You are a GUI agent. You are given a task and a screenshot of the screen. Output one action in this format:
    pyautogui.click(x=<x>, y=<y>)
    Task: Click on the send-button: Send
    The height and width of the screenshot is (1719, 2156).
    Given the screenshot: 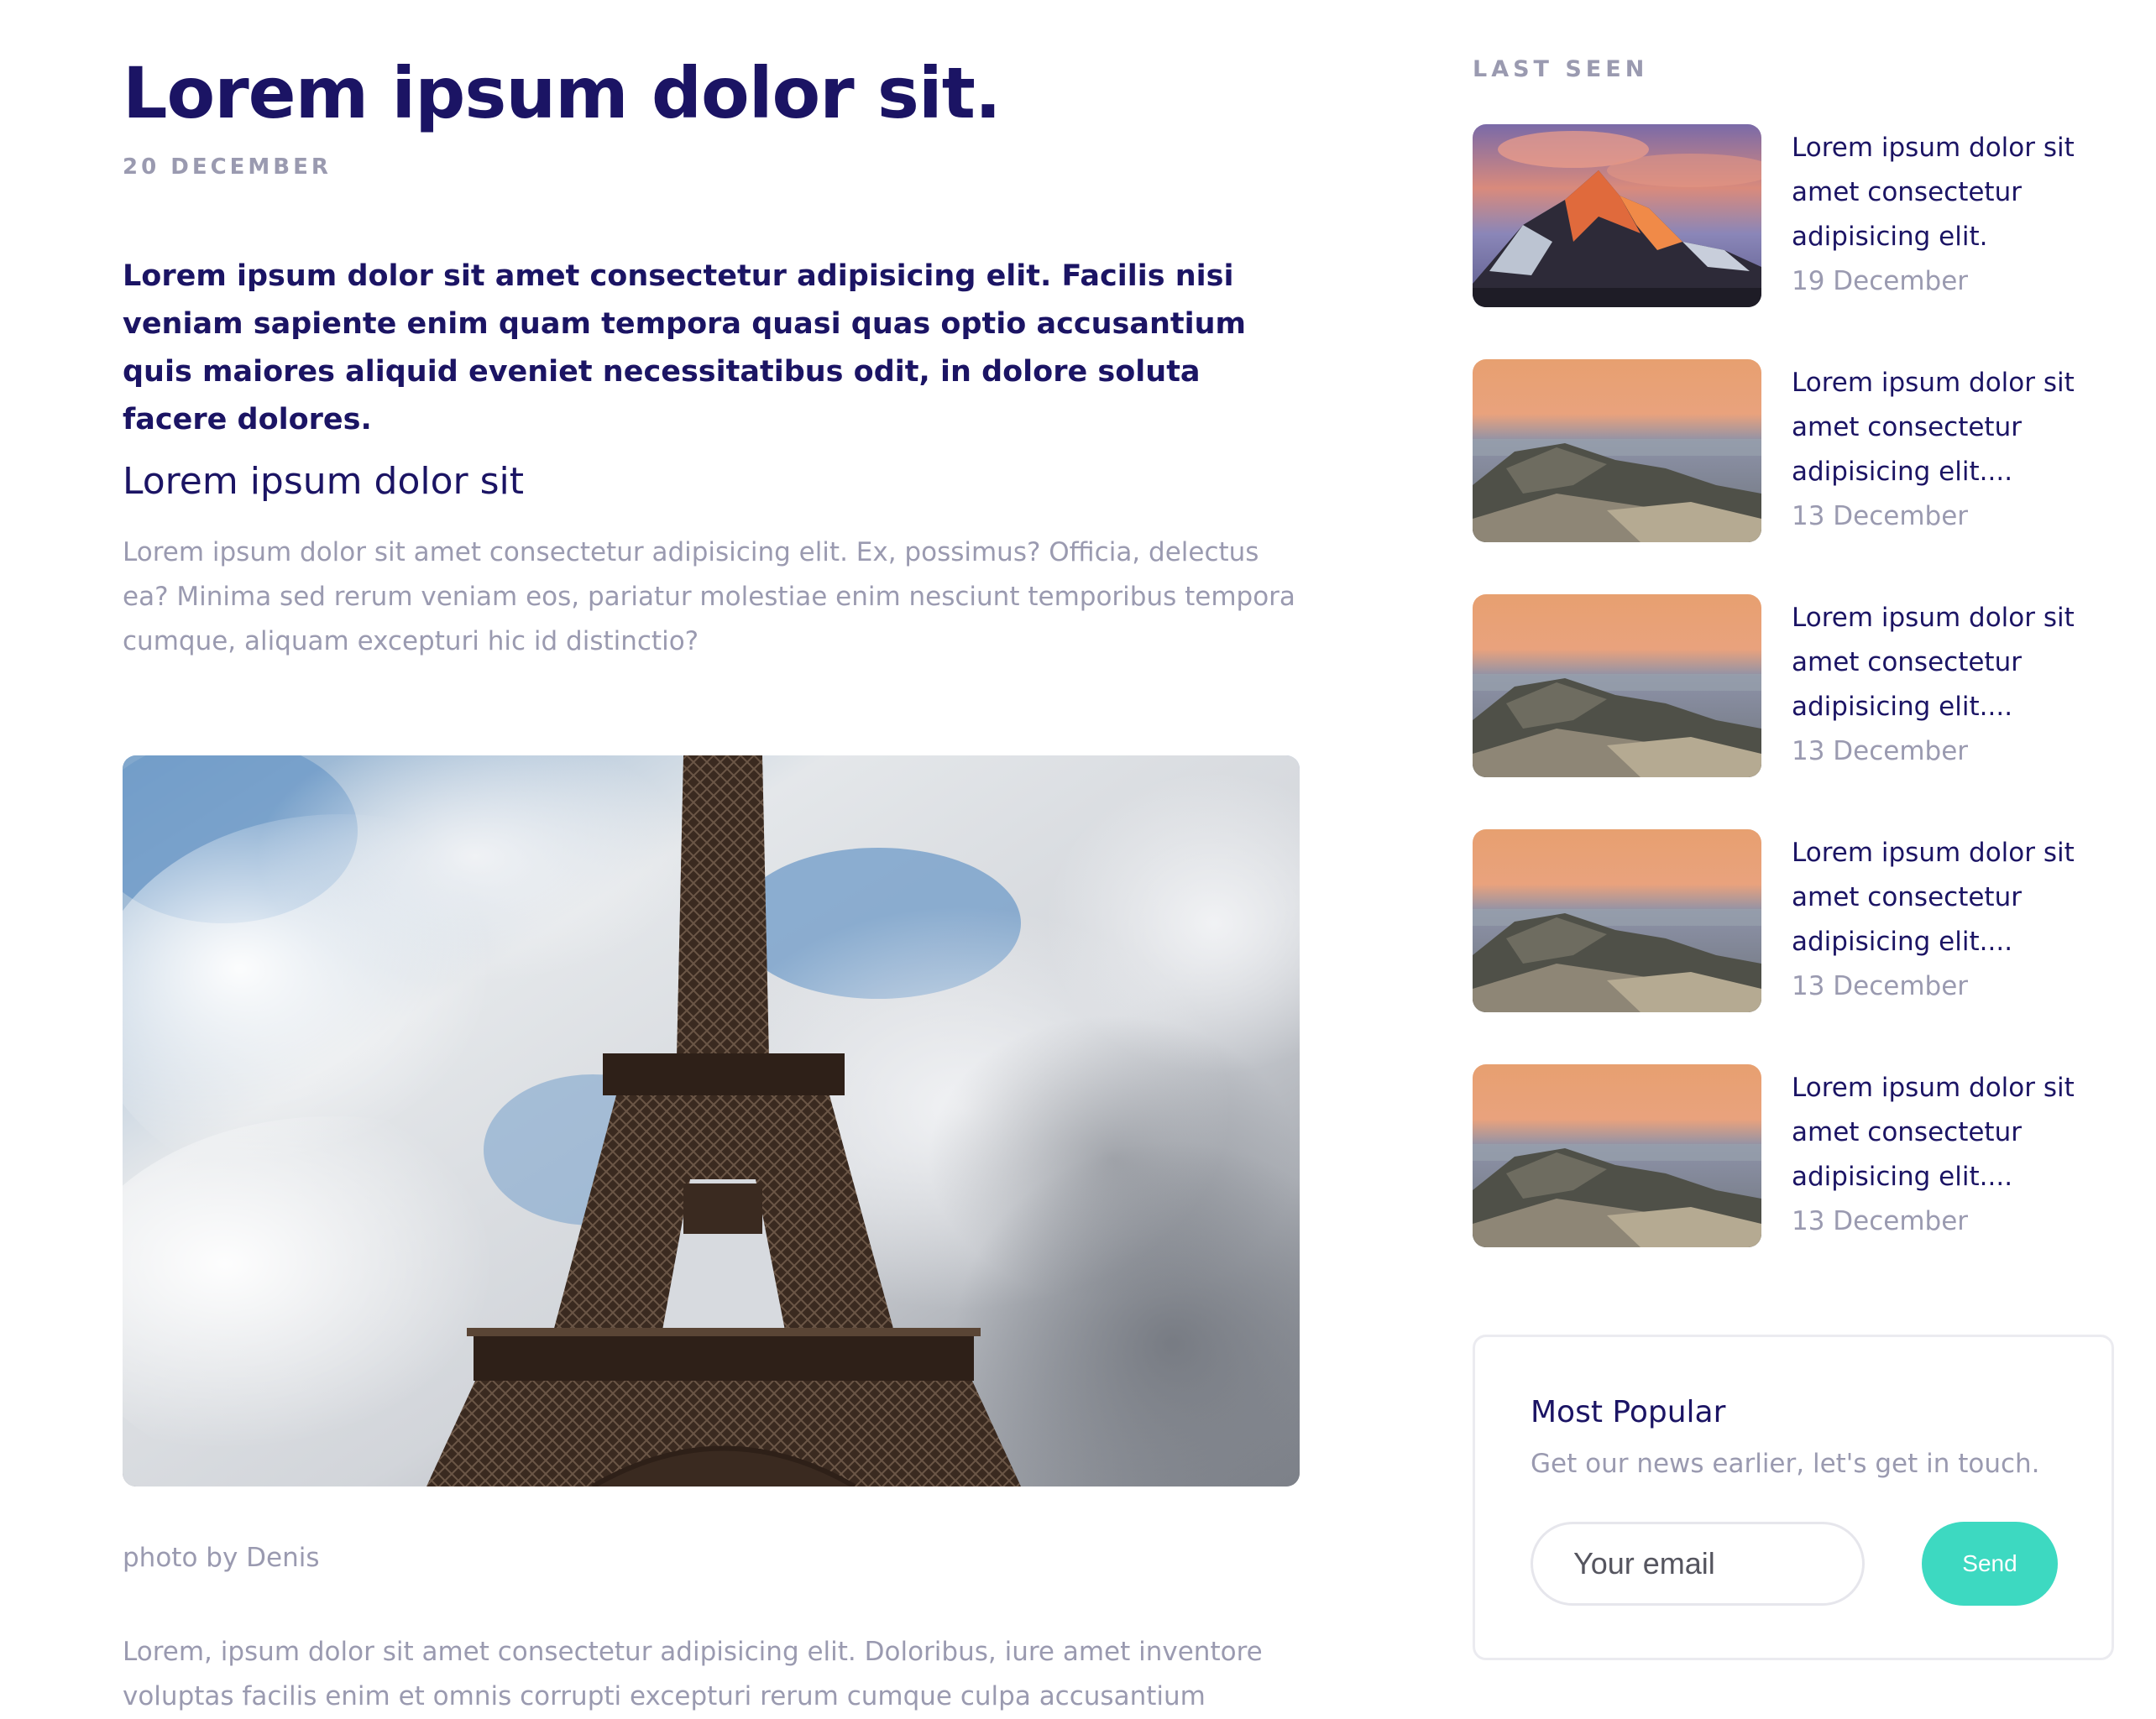 What is the action you would take?
    pyautogui.click(x=1990, y=1564)
    